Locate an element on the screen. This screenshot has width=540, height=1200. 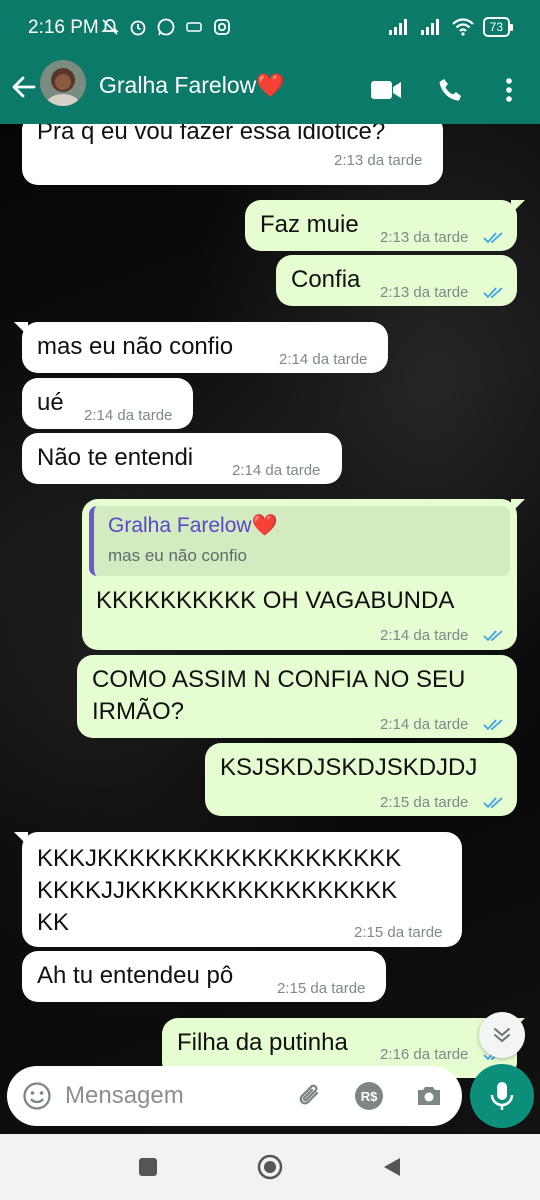
message-text-line: IRMÃO? is located at coordinates (138, 711).